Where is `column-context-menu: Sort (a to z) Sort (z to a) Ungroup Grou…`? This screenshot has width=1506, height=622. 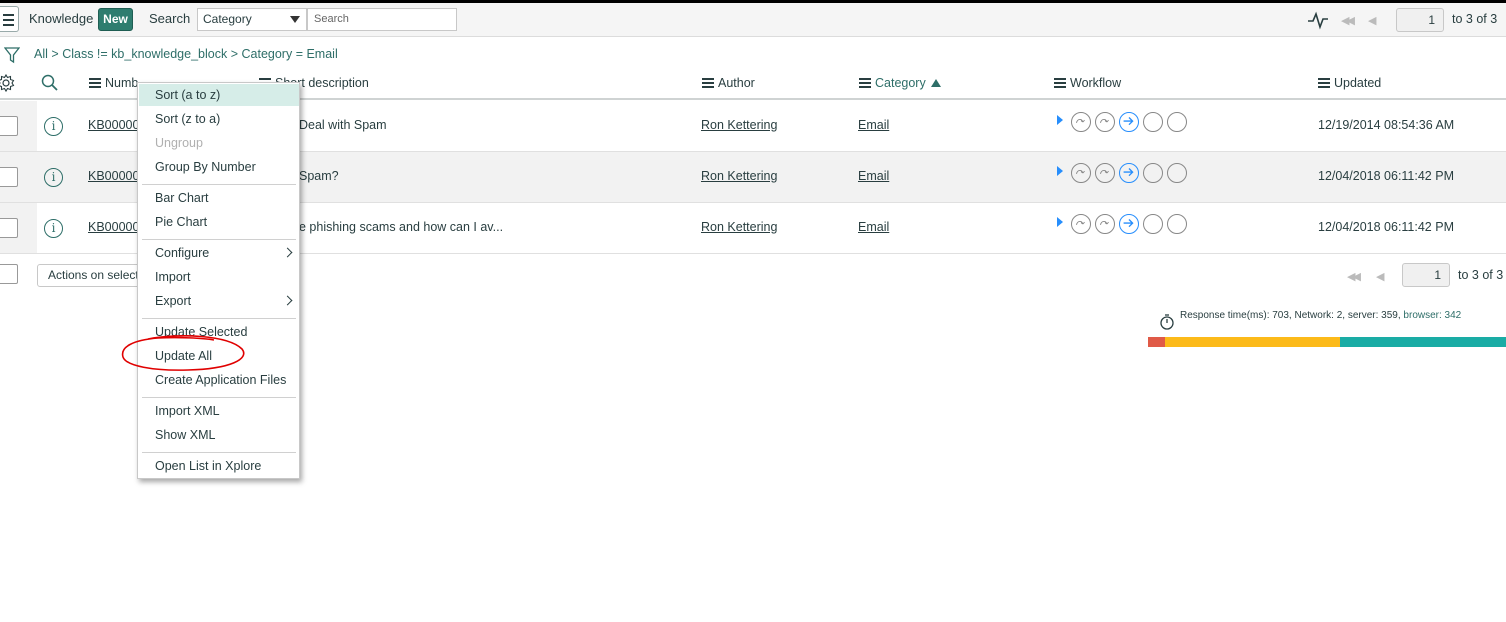 column-context-menu: Sort (a to z) Sort (z to a) Ungroup Grou… is located at coordinates (218, 280).